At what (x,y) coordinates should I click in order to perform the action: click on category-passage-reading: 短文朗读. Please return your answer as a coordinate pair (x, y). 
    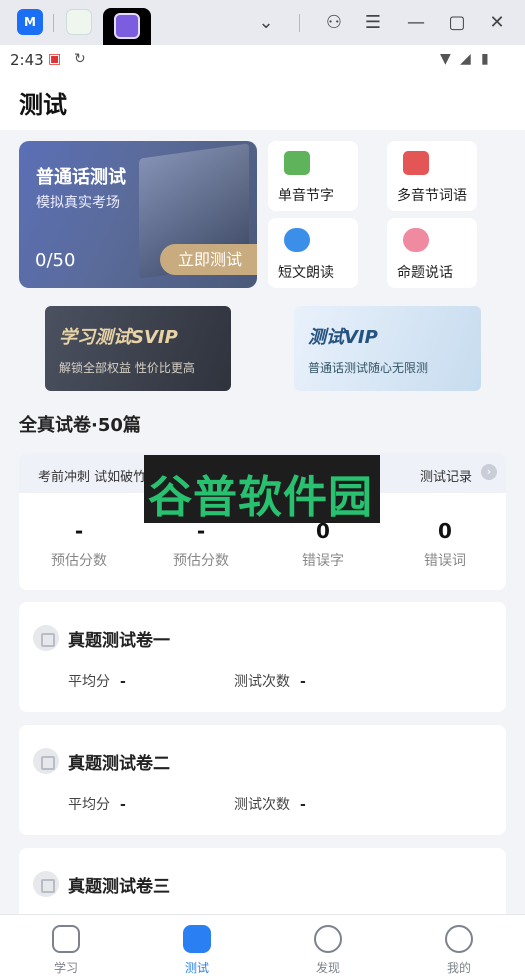
    Looking at the image, I should click on (313, 253).